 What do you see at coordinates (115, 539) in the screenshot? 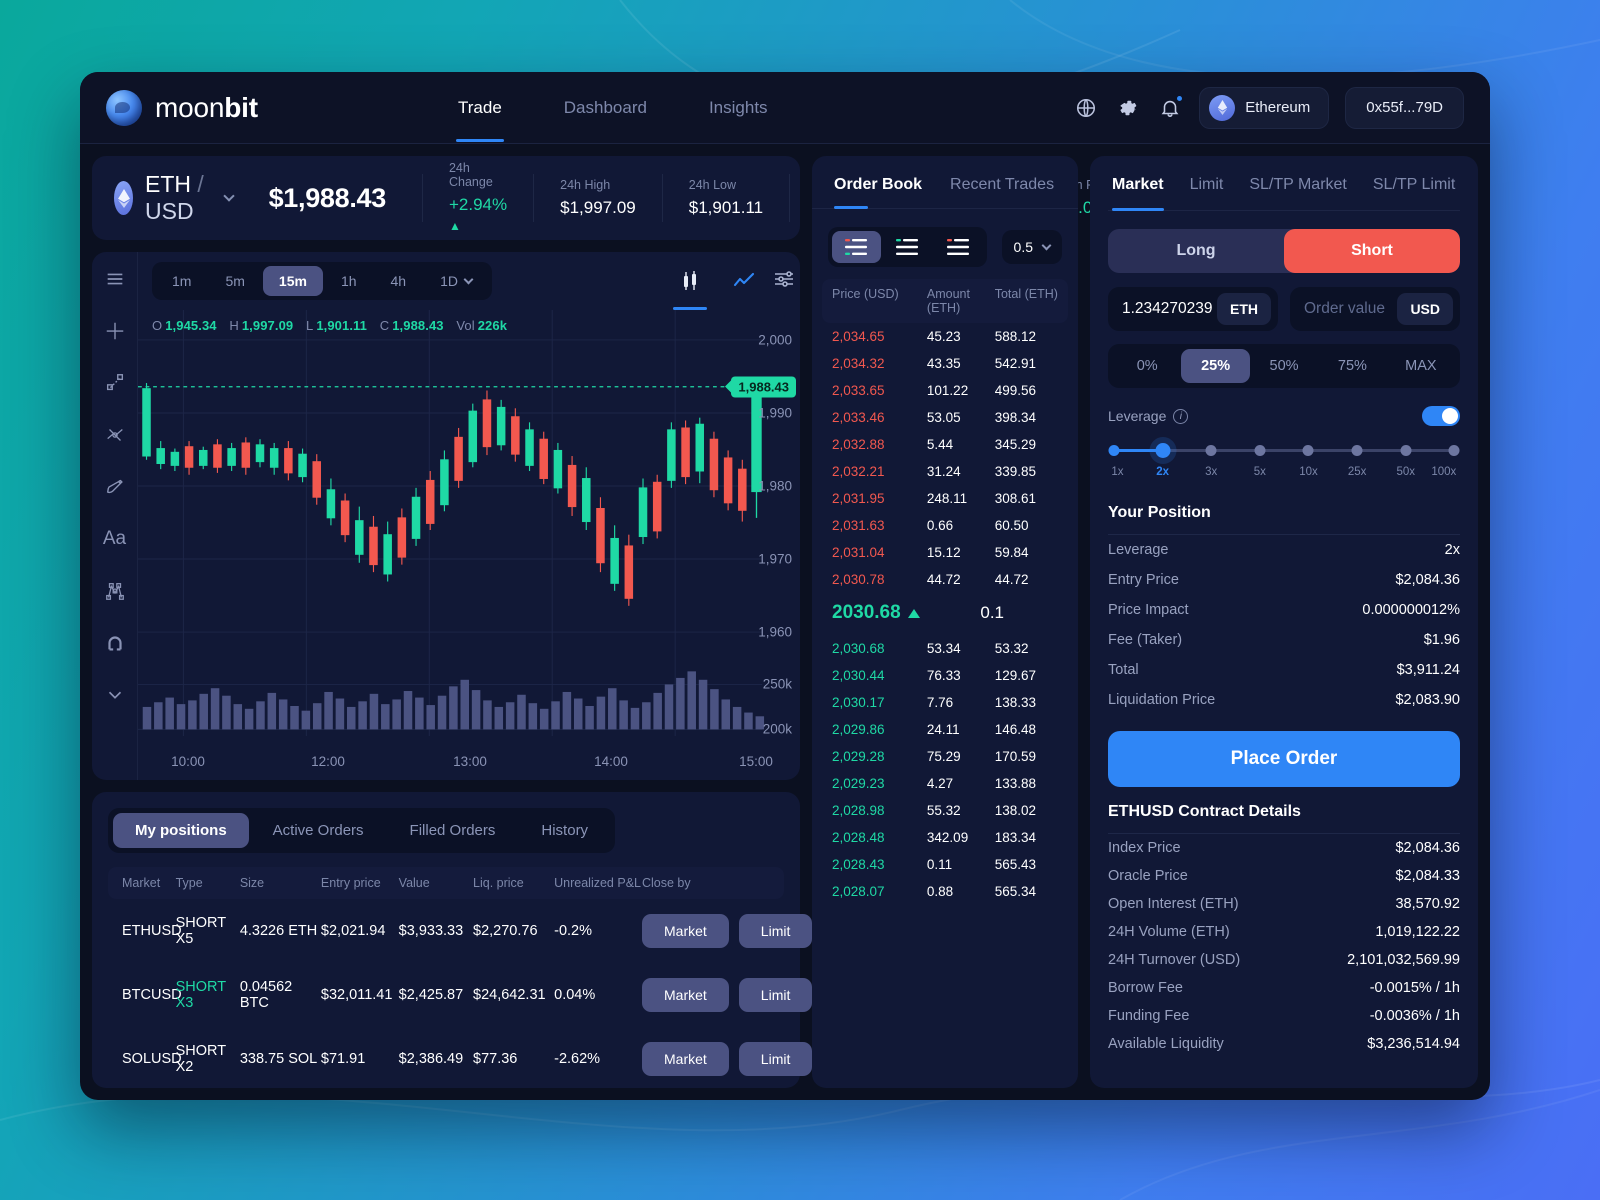
I see `text-icon: Aa` at bounding box center [115, 539].